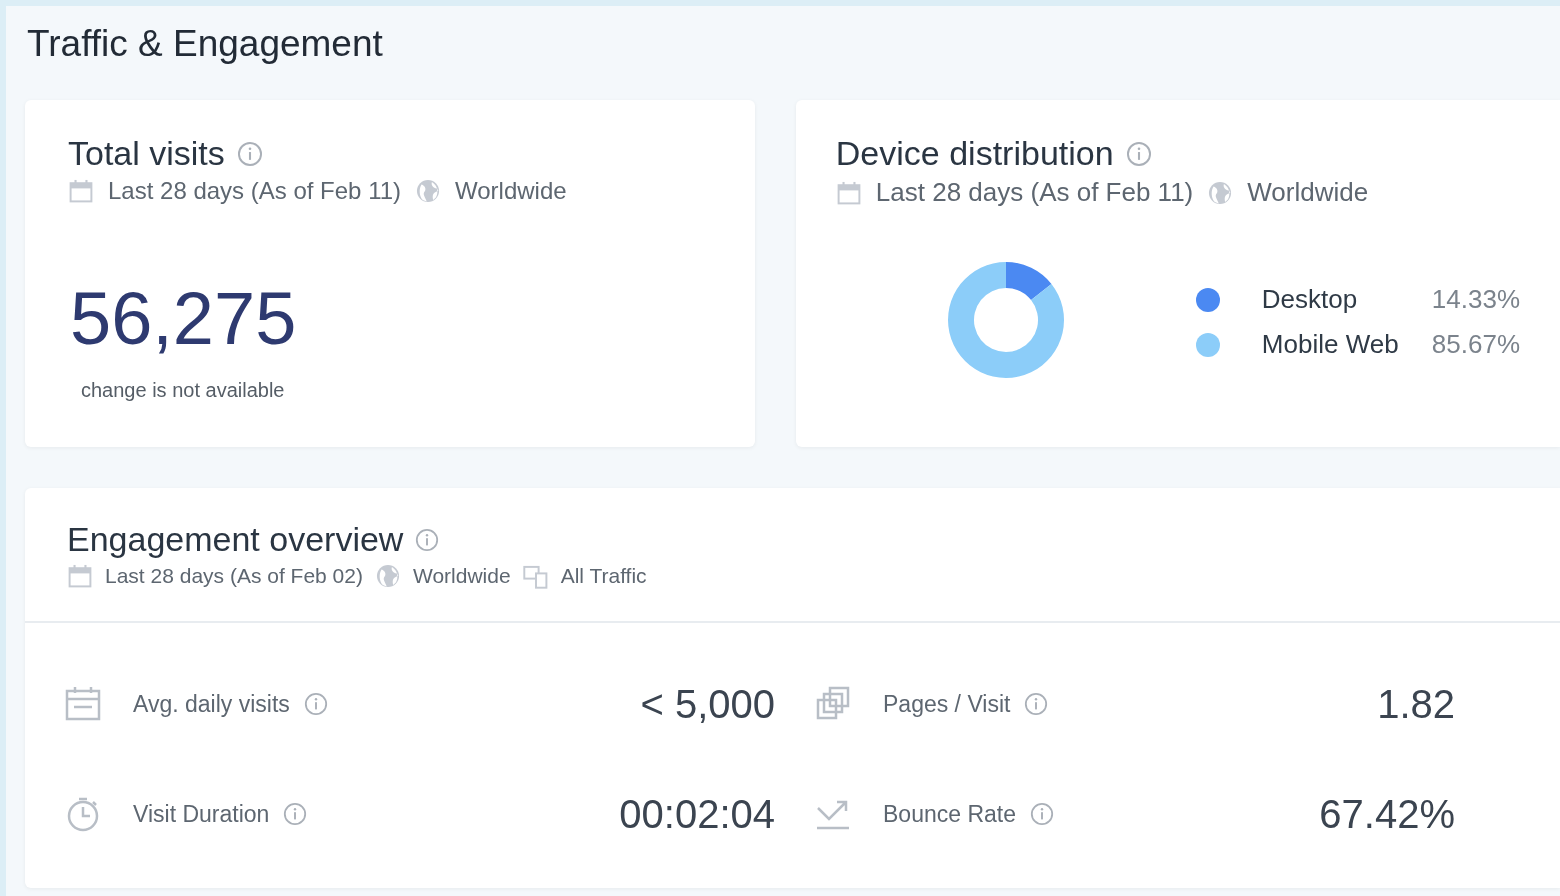 The height and width of the screenshot is (896, 1560). What do you see at coordinates (1475, 344) in the screenshot?
I see `legend-value: 85.67%` at bounding box center [1475, 344].